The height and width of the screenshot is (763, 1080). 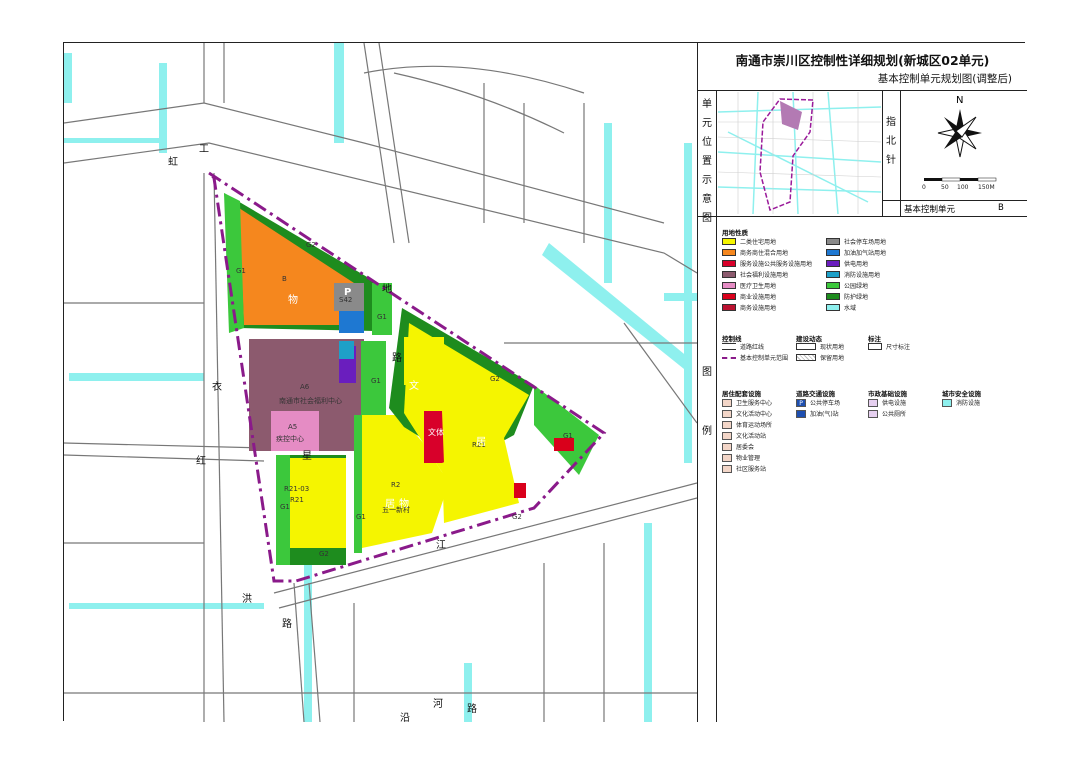 What do you see at coordinates (297, 489) in the screenshot?
I see `parcel-code: R21-03` at bounding box center [297, 489].